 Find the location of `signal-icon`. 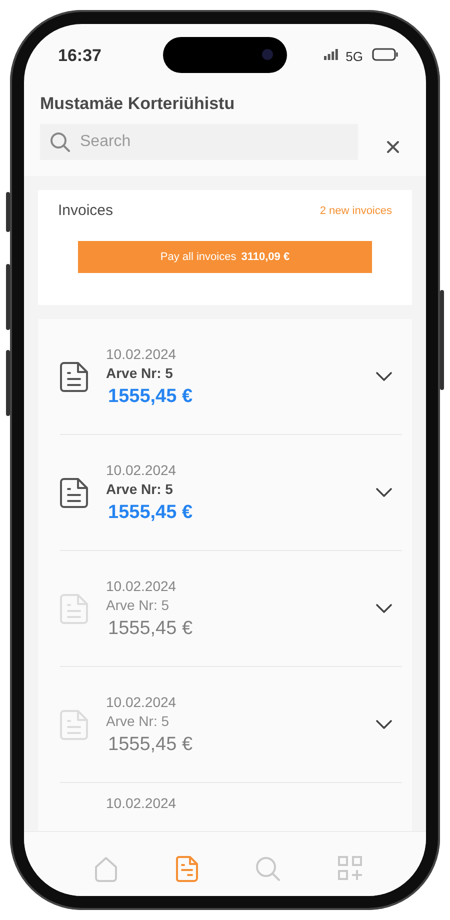

signal-icon is located at coordinates (331, 54).